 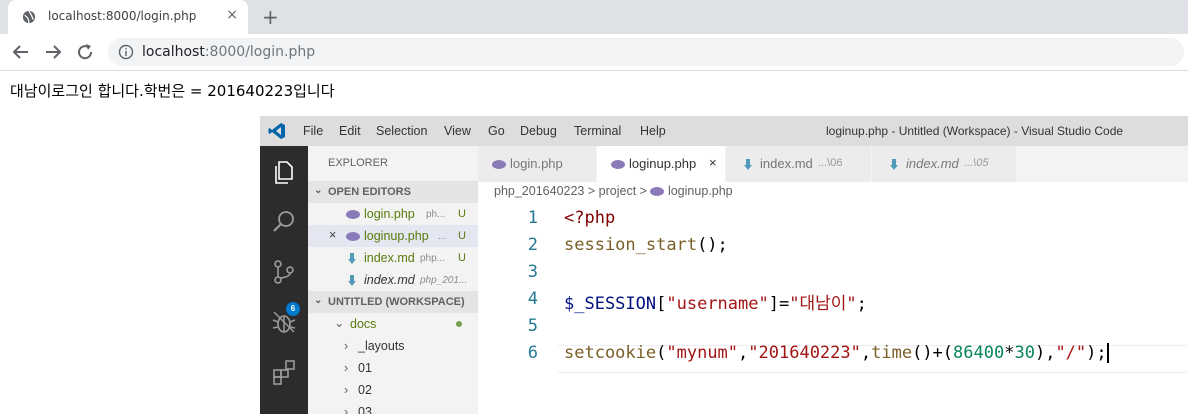 What do you see at coordinates (381, 346) in the screenshot?
I see `tree-item-label: _layouts` at bounding box center [381, 346].